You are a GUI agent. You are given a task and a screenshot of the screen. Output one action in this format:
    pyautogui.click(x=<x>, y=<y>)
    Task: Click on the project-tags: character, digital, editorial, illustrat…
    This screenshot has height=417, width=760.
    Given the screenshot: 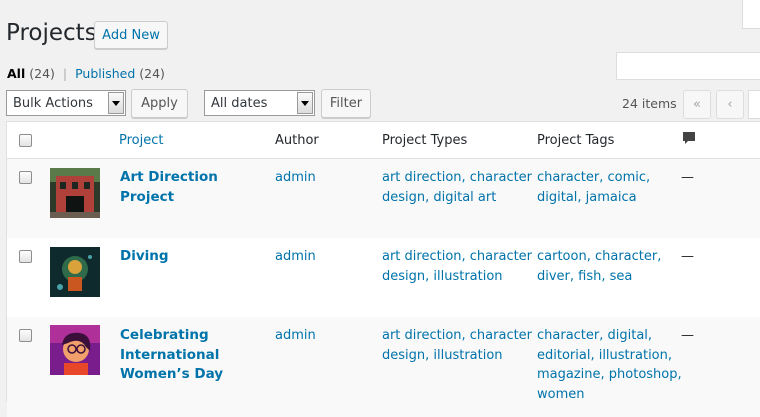 What is the action you would take?
    pyautogui.click(x=609, y=365)
    